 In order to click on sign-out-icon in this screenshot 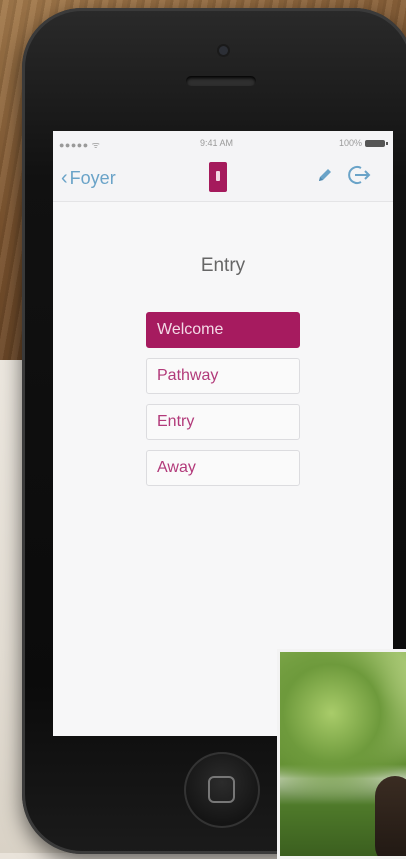, I will do `click(359, 175)`.